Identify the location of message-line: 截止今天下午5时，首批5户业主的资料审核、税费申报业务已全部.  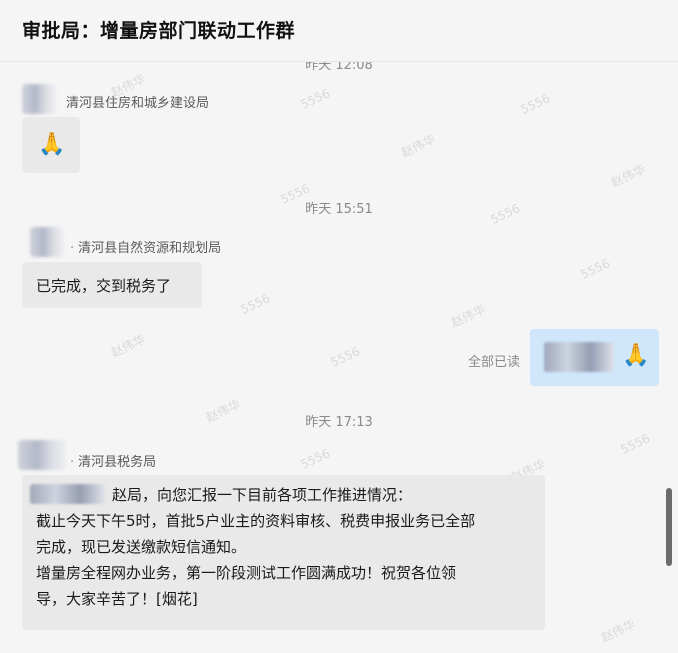
(256, 521).